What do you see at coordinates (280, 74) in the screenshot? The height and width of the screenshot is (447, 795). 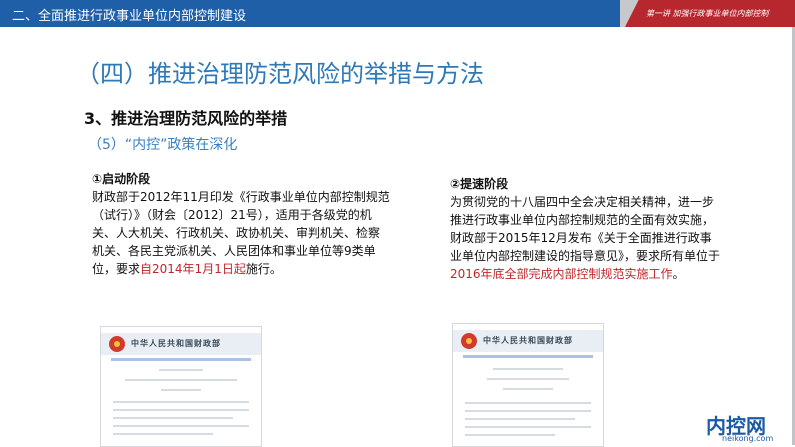 I see `slide-heading: （四）推进治理防范风险的举措与方法` at bounding box center [280, 74].